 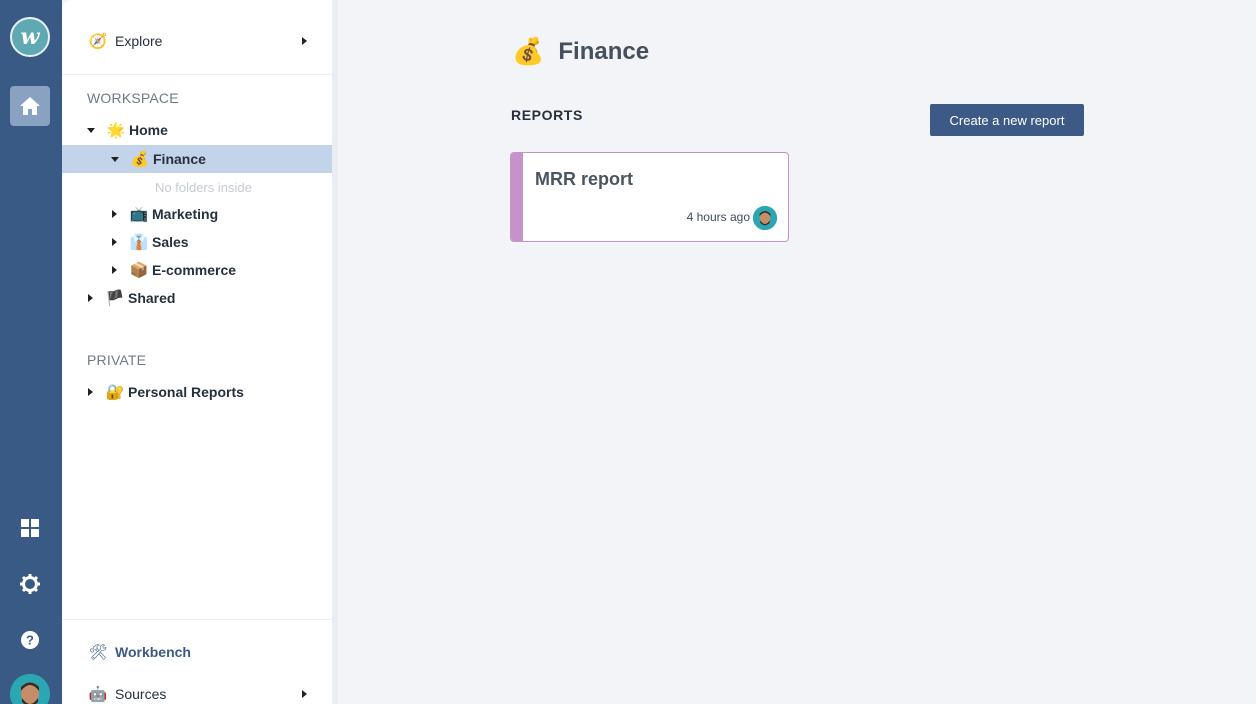 I want to click on tree-item-label: E-commerce, so click(x=194, y=270).